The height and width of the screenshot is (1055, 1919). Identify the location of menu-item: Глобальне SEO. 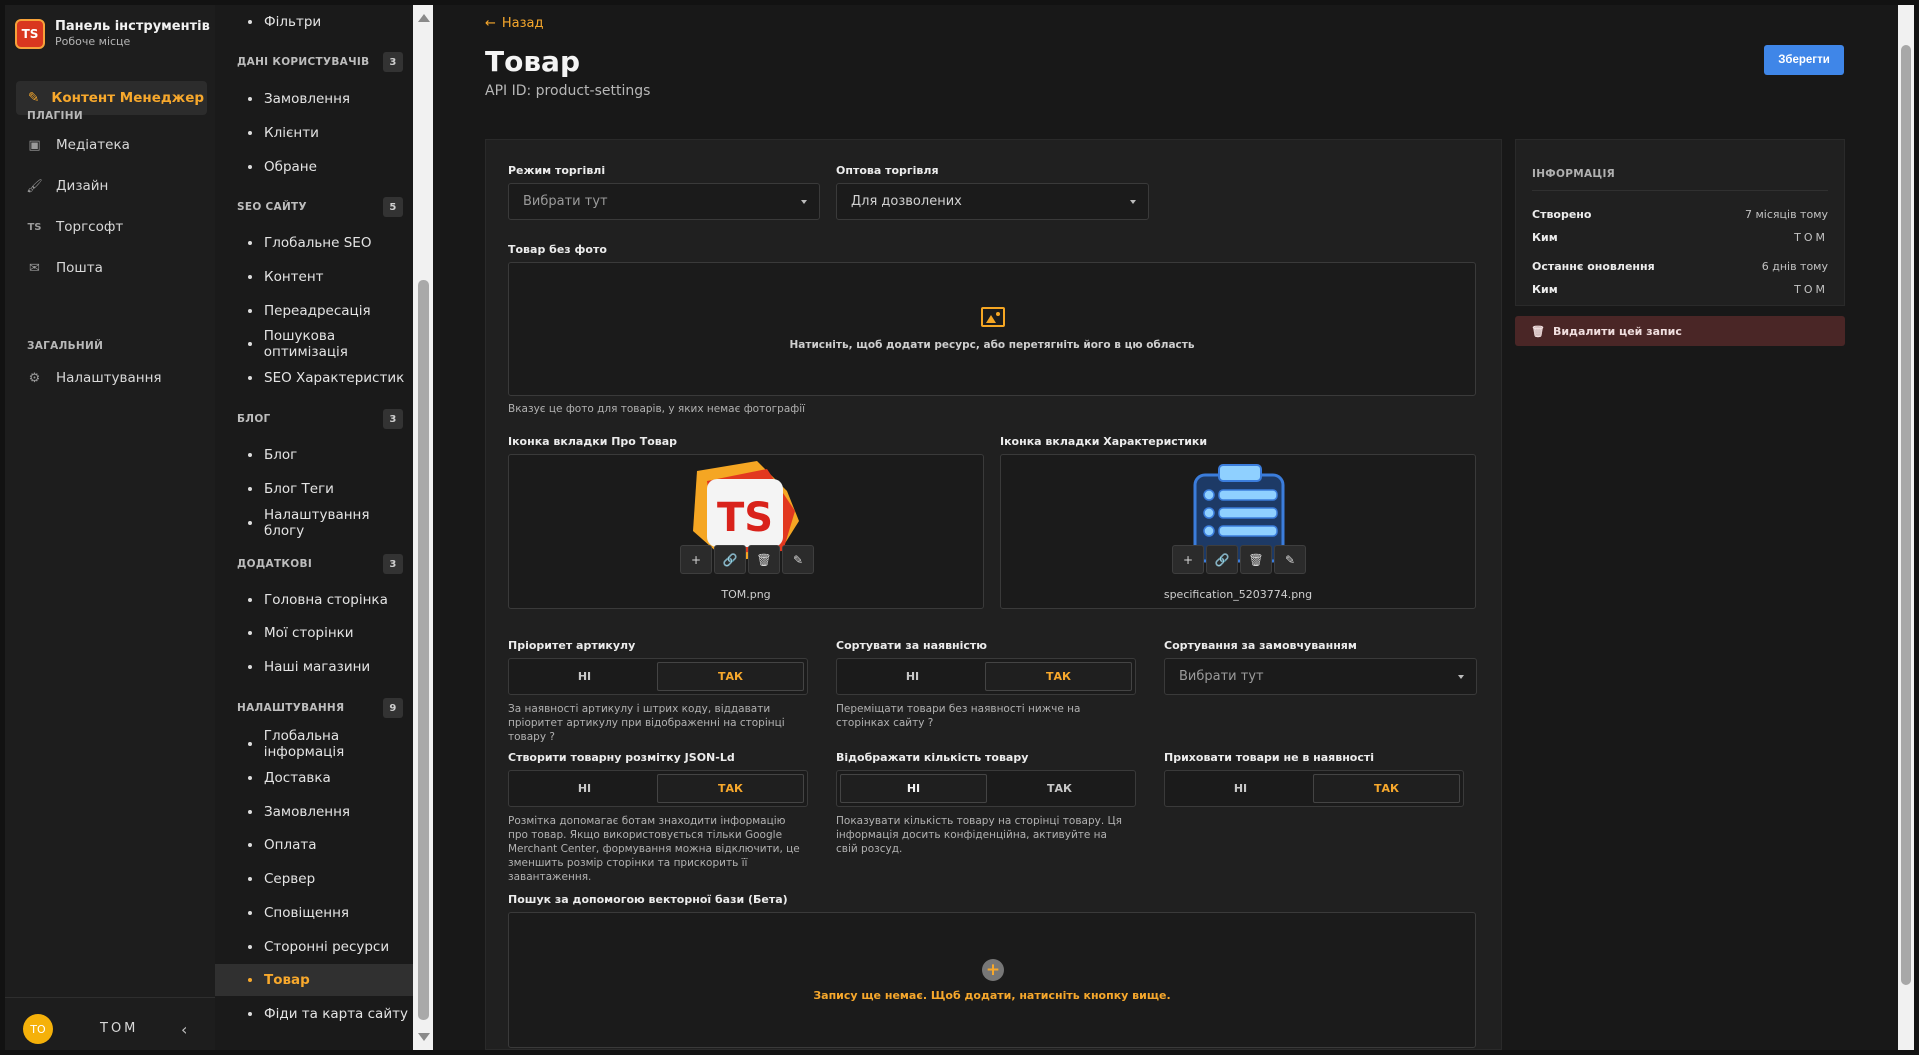
(314, 243).